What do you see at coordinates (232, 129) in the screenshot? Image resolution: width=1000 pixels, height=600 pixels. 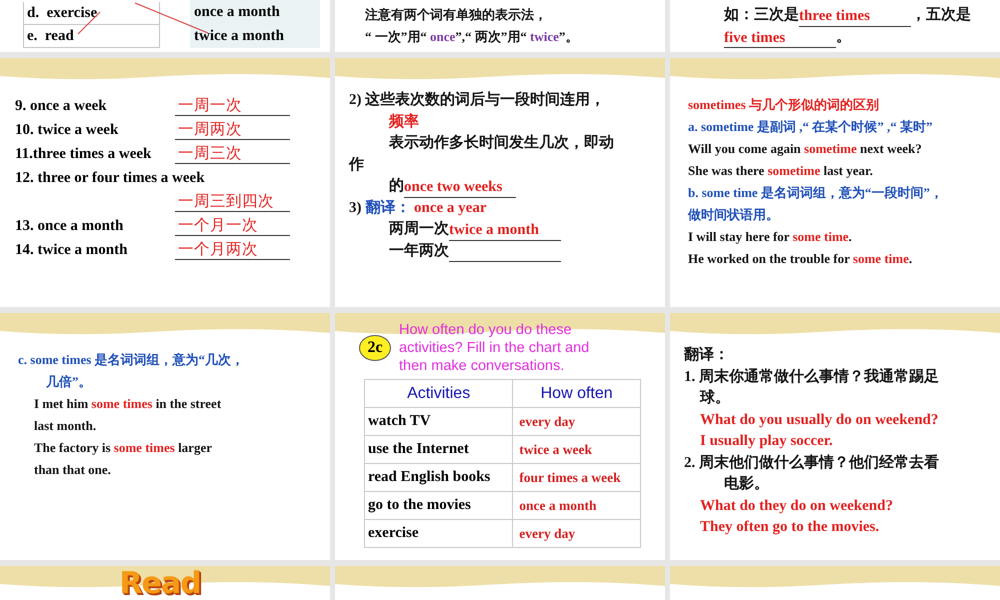 I see `answer-blank: 一周两次` at bounding box center [232, 129].